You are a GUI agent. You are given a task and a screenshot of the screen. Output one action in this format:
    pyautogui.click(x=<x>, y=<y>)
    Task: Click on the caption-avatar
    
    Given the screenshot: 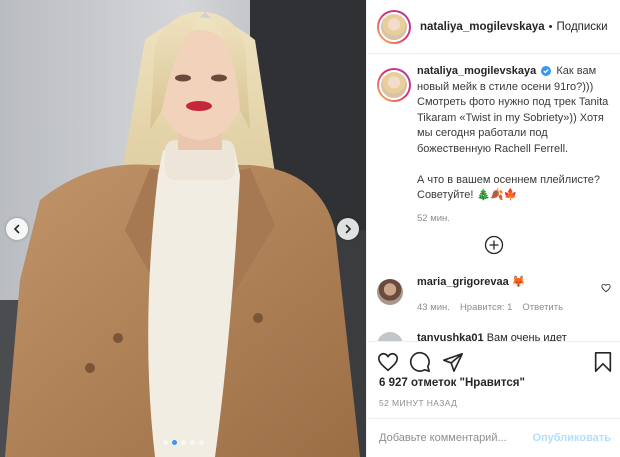 What is the action you would take?
    pyautogui.click(x=394, y=85)
    